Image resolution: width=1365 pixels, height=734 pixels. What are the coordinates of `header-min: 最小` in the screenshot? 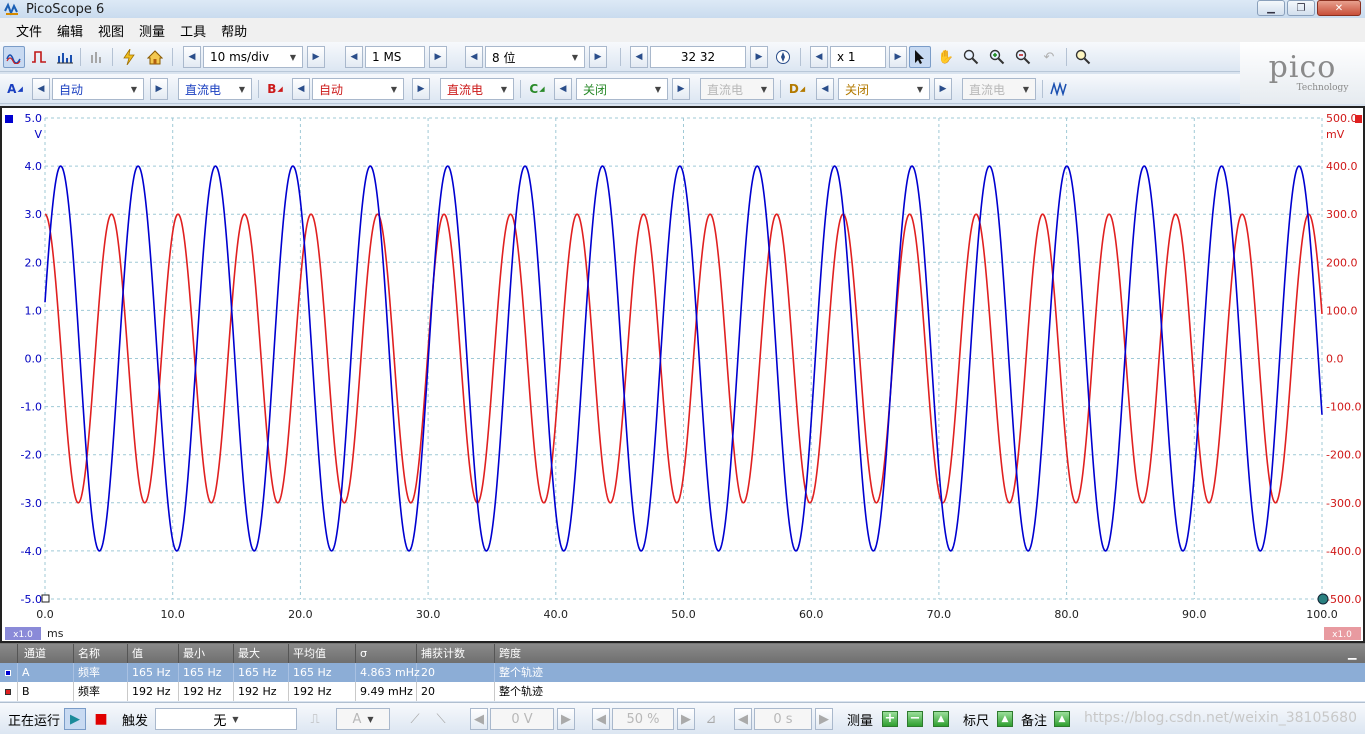 It's located at (206, 653).